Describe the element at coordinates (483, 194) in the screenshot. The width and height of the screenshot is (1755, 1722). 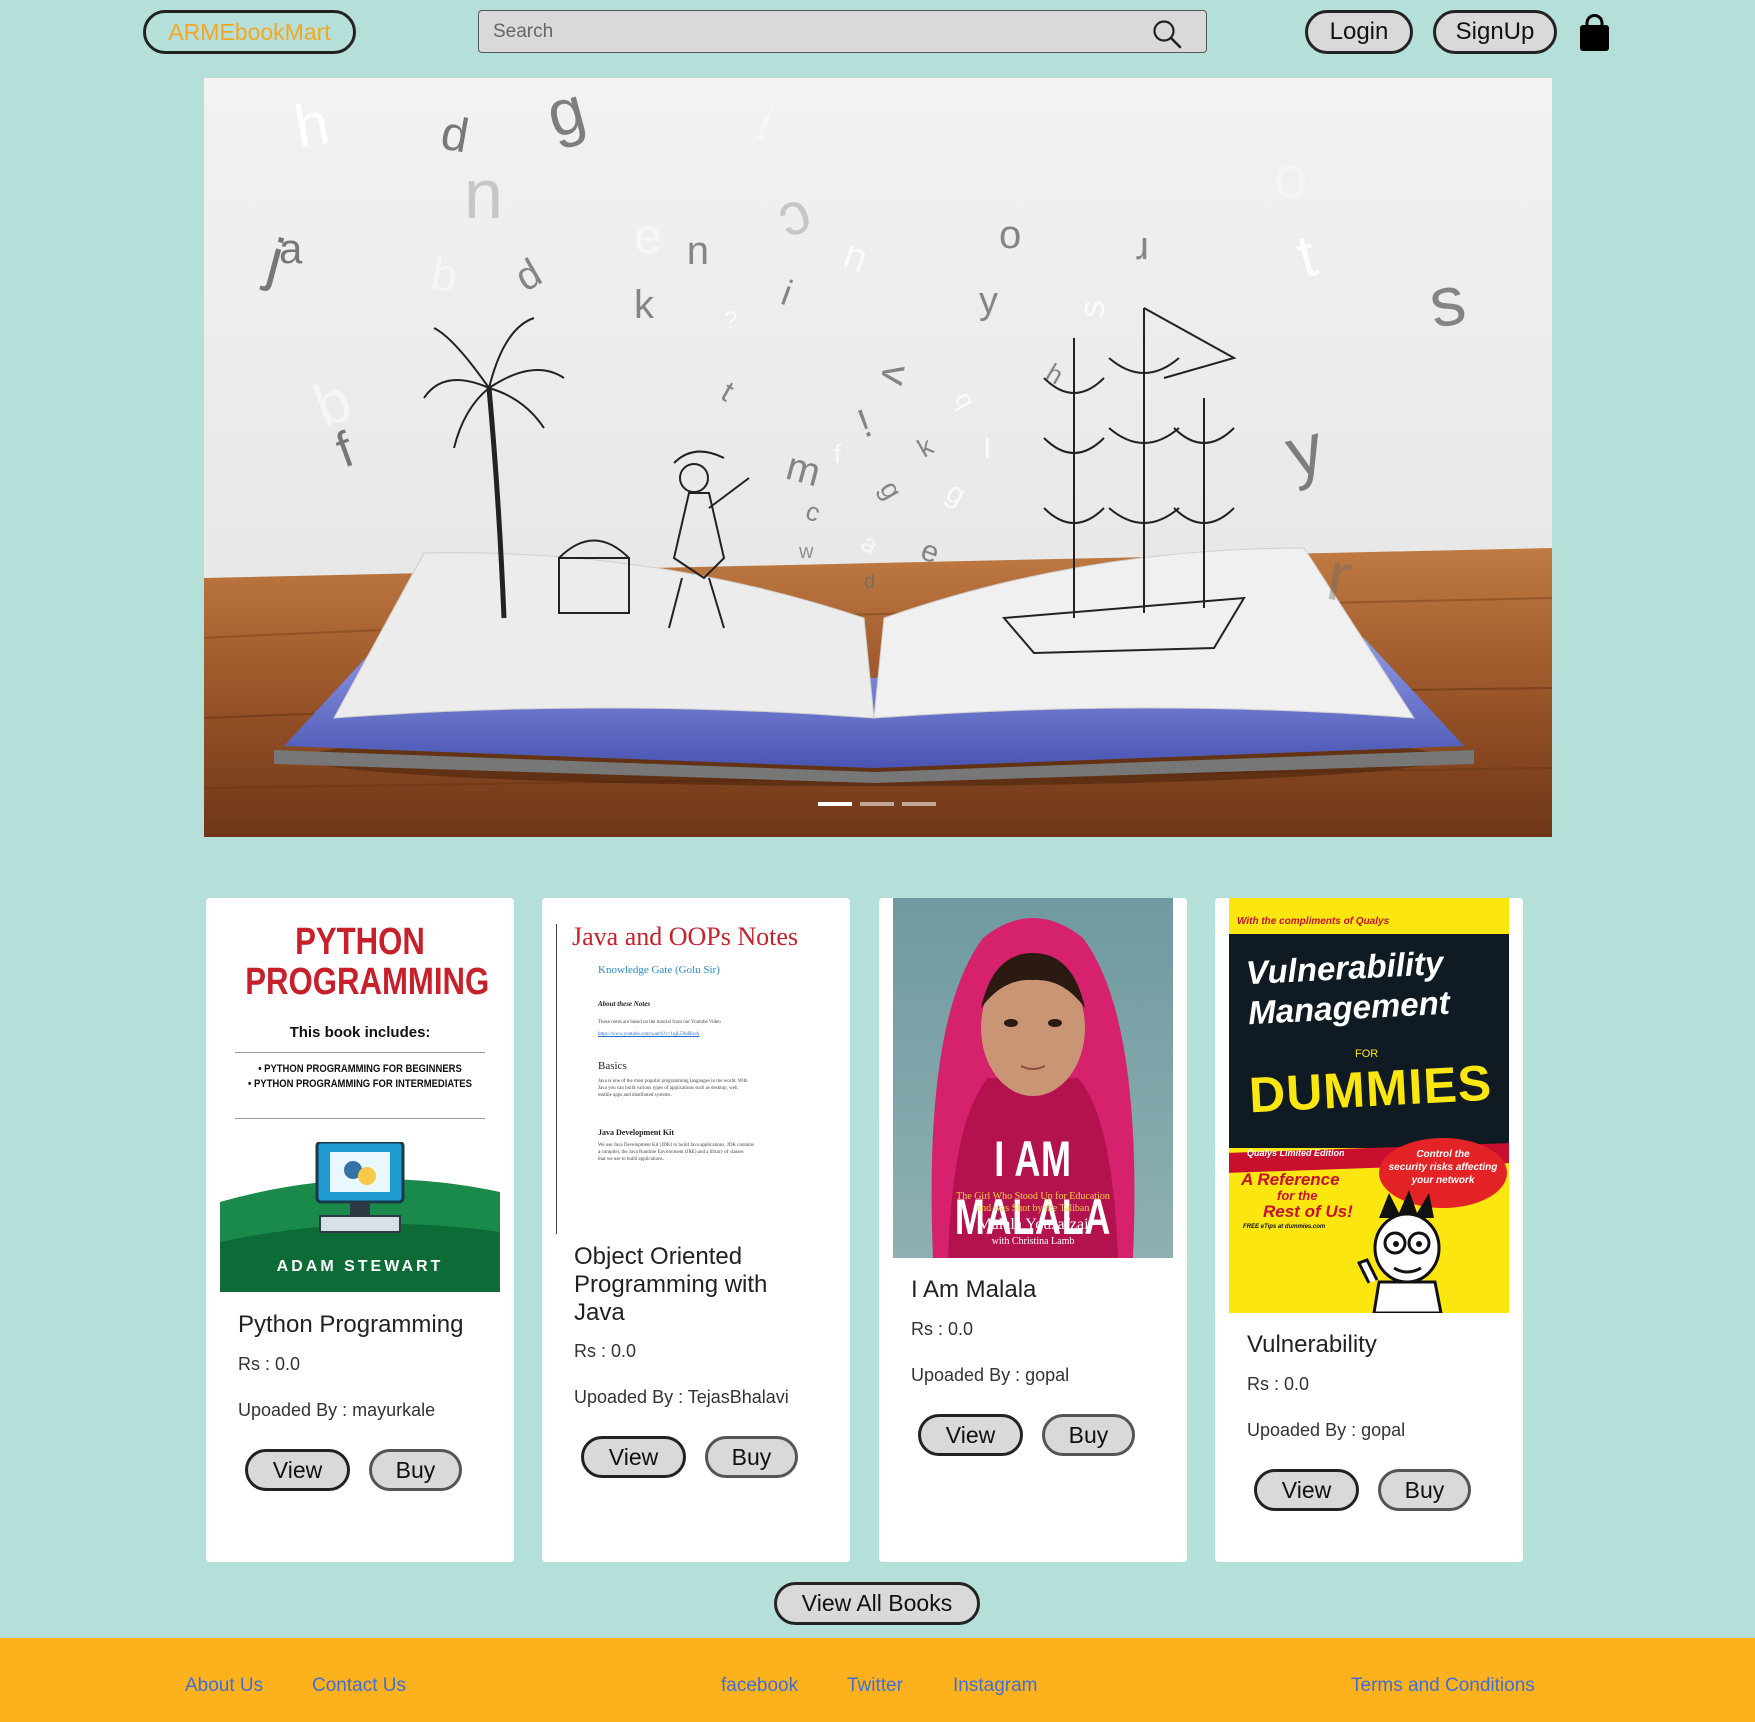
I see `floating-letter: n` at that location.